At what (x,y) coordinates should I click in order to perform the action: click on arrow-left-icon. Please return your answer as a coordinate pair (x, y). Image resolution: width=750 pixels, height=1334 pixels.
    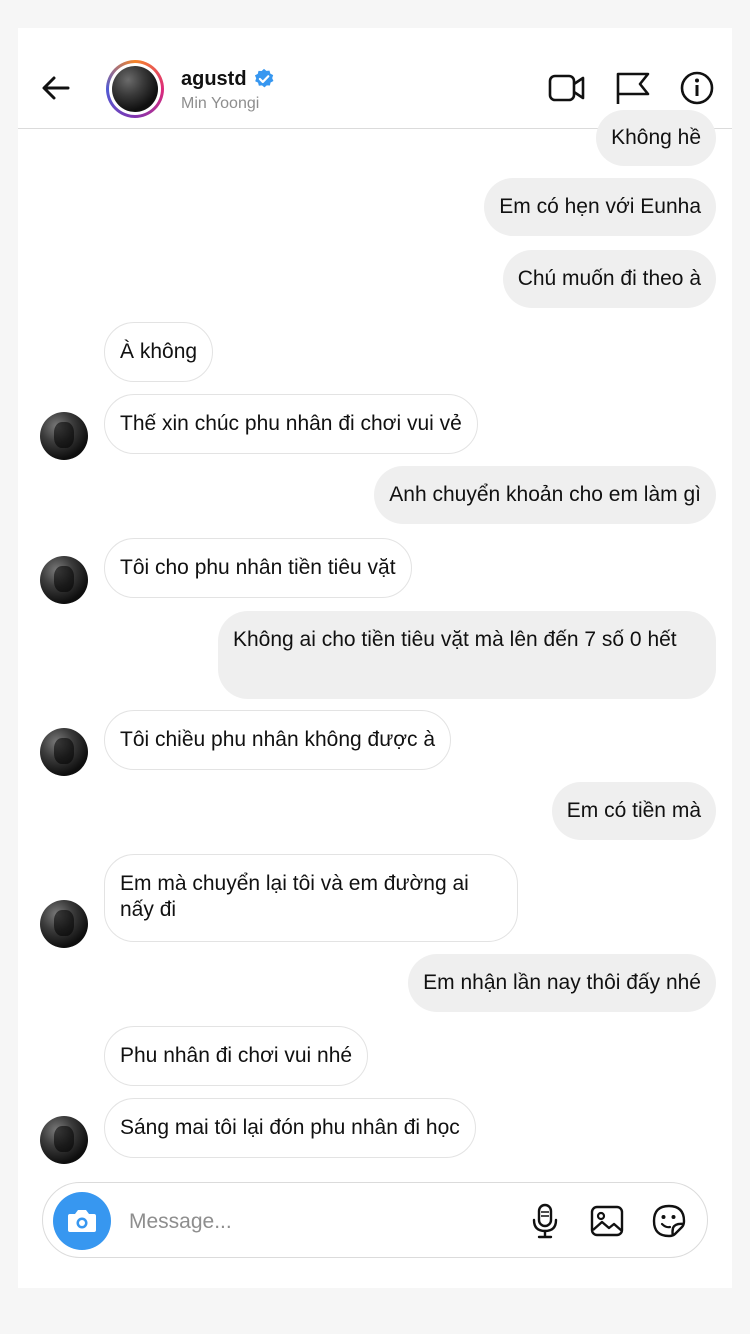
    Looking at the image, I should click on (56, 88).